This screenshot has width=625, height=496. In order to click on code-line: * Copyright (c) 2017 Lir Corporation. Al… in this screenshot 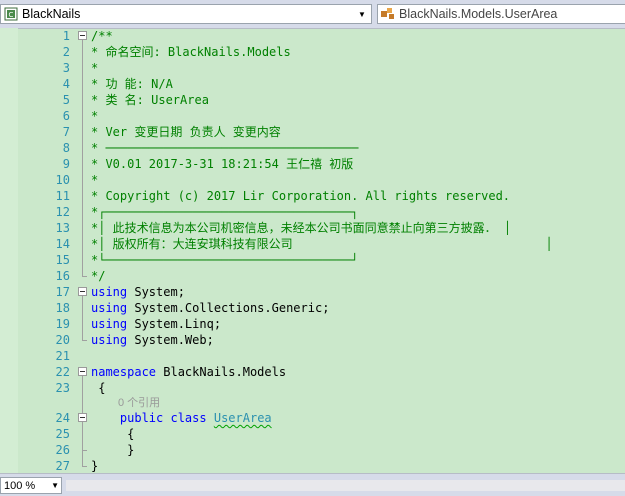, I will do `click(301, 196)`.